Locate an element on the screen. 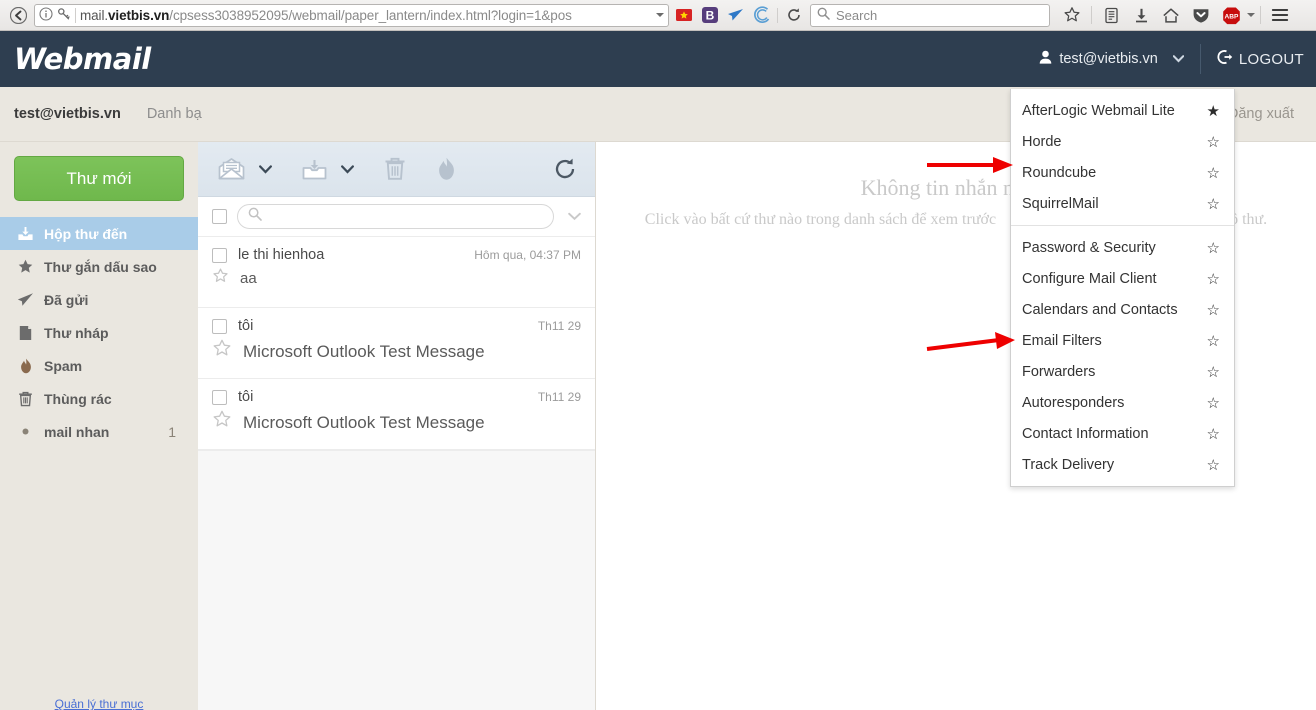  select-all-checkbox is located at coordinates (219, 216).